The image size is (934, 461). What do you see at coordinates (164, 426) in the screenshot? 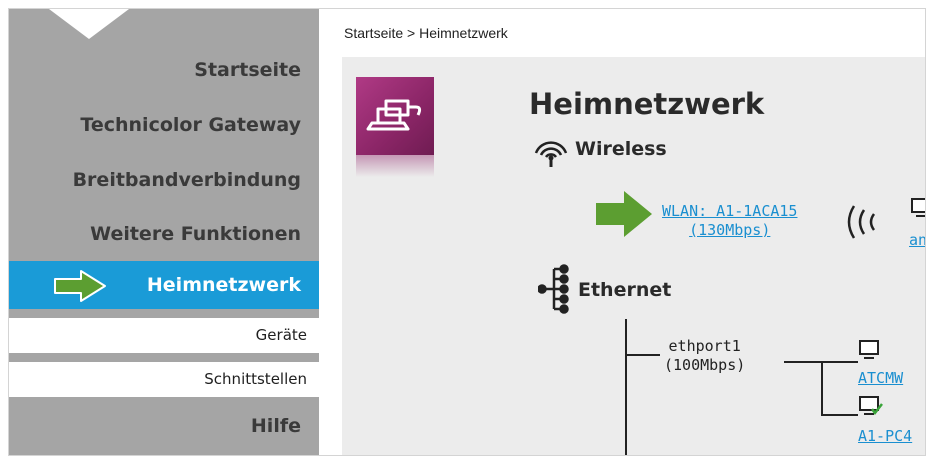
I see `sidebar-item-hilfe: Hilfe` at bounding box center [164, 426].